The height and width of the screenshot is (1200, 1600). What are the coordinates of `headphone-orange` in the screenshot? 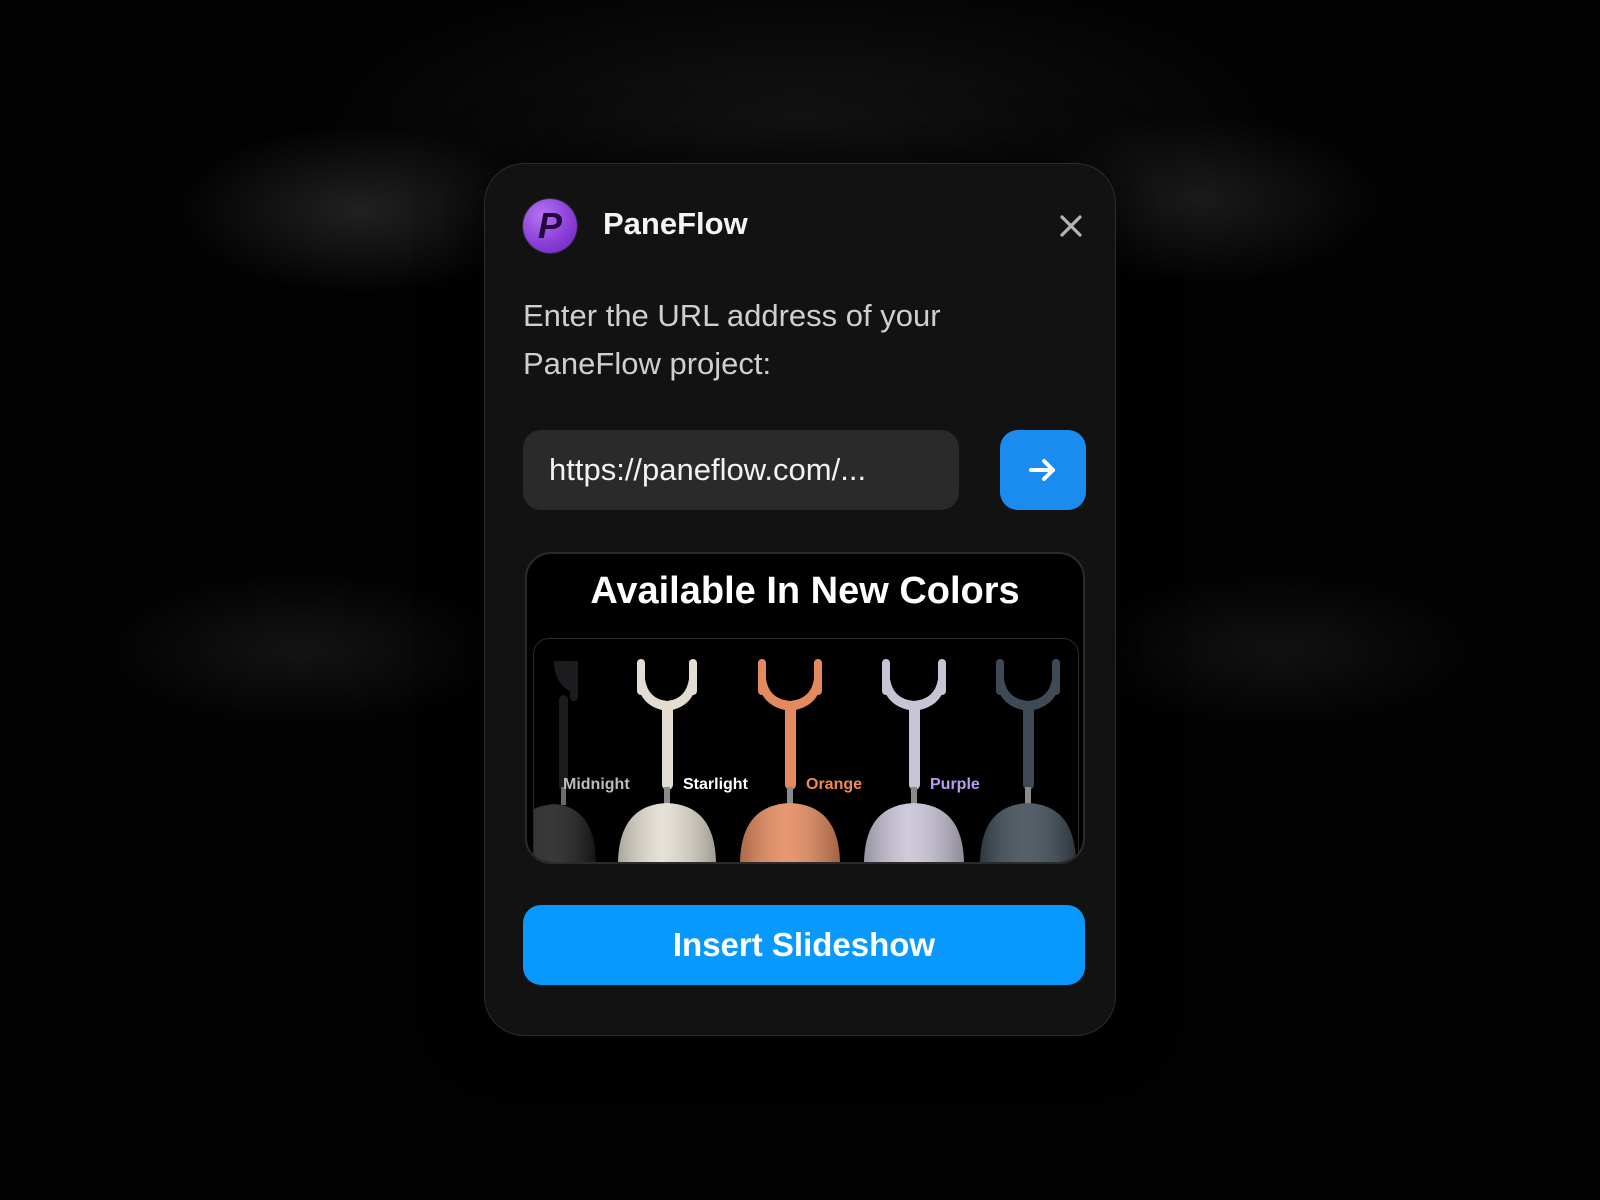 It's located at (790, 760).